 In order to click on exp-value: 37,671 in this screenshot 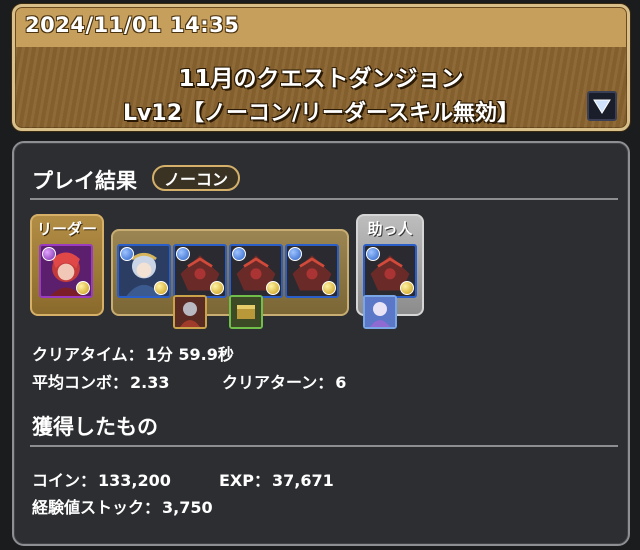, I will do `click(303, 480)`.